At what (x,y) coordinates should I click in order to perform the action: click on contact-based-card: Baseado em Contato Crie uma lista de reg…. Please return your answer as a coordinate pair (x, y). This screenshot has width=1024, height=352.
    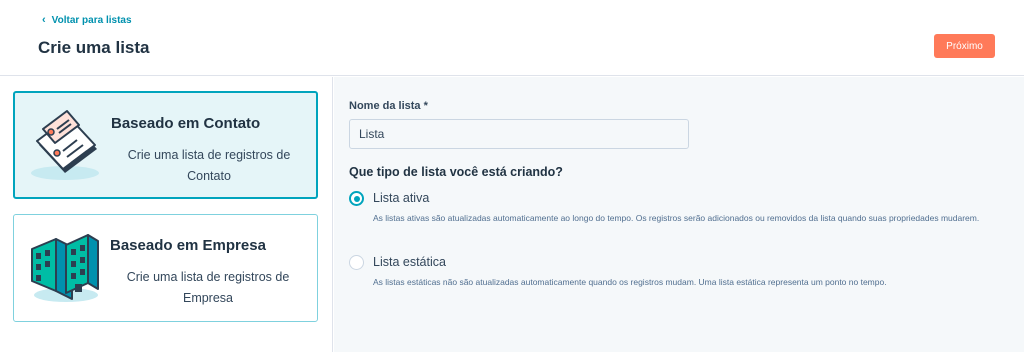
    Looking at the image, I should click on (165, 145).